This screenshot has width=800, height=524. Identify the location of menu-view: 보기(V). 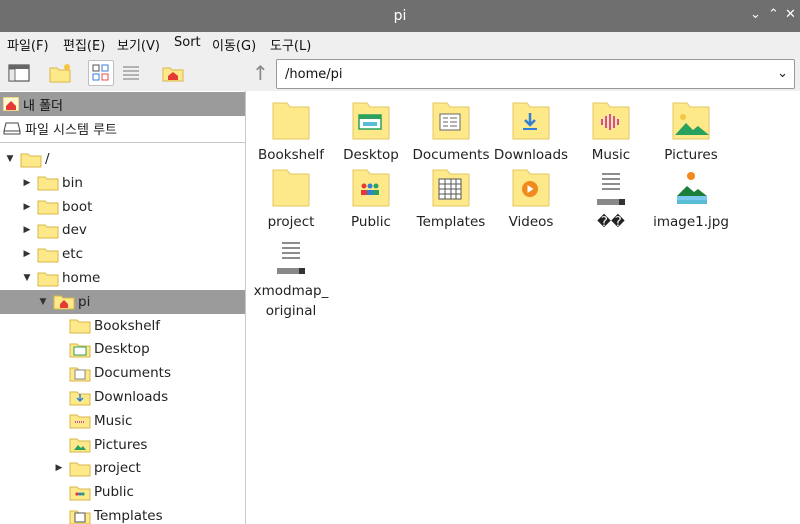
(138, 44).